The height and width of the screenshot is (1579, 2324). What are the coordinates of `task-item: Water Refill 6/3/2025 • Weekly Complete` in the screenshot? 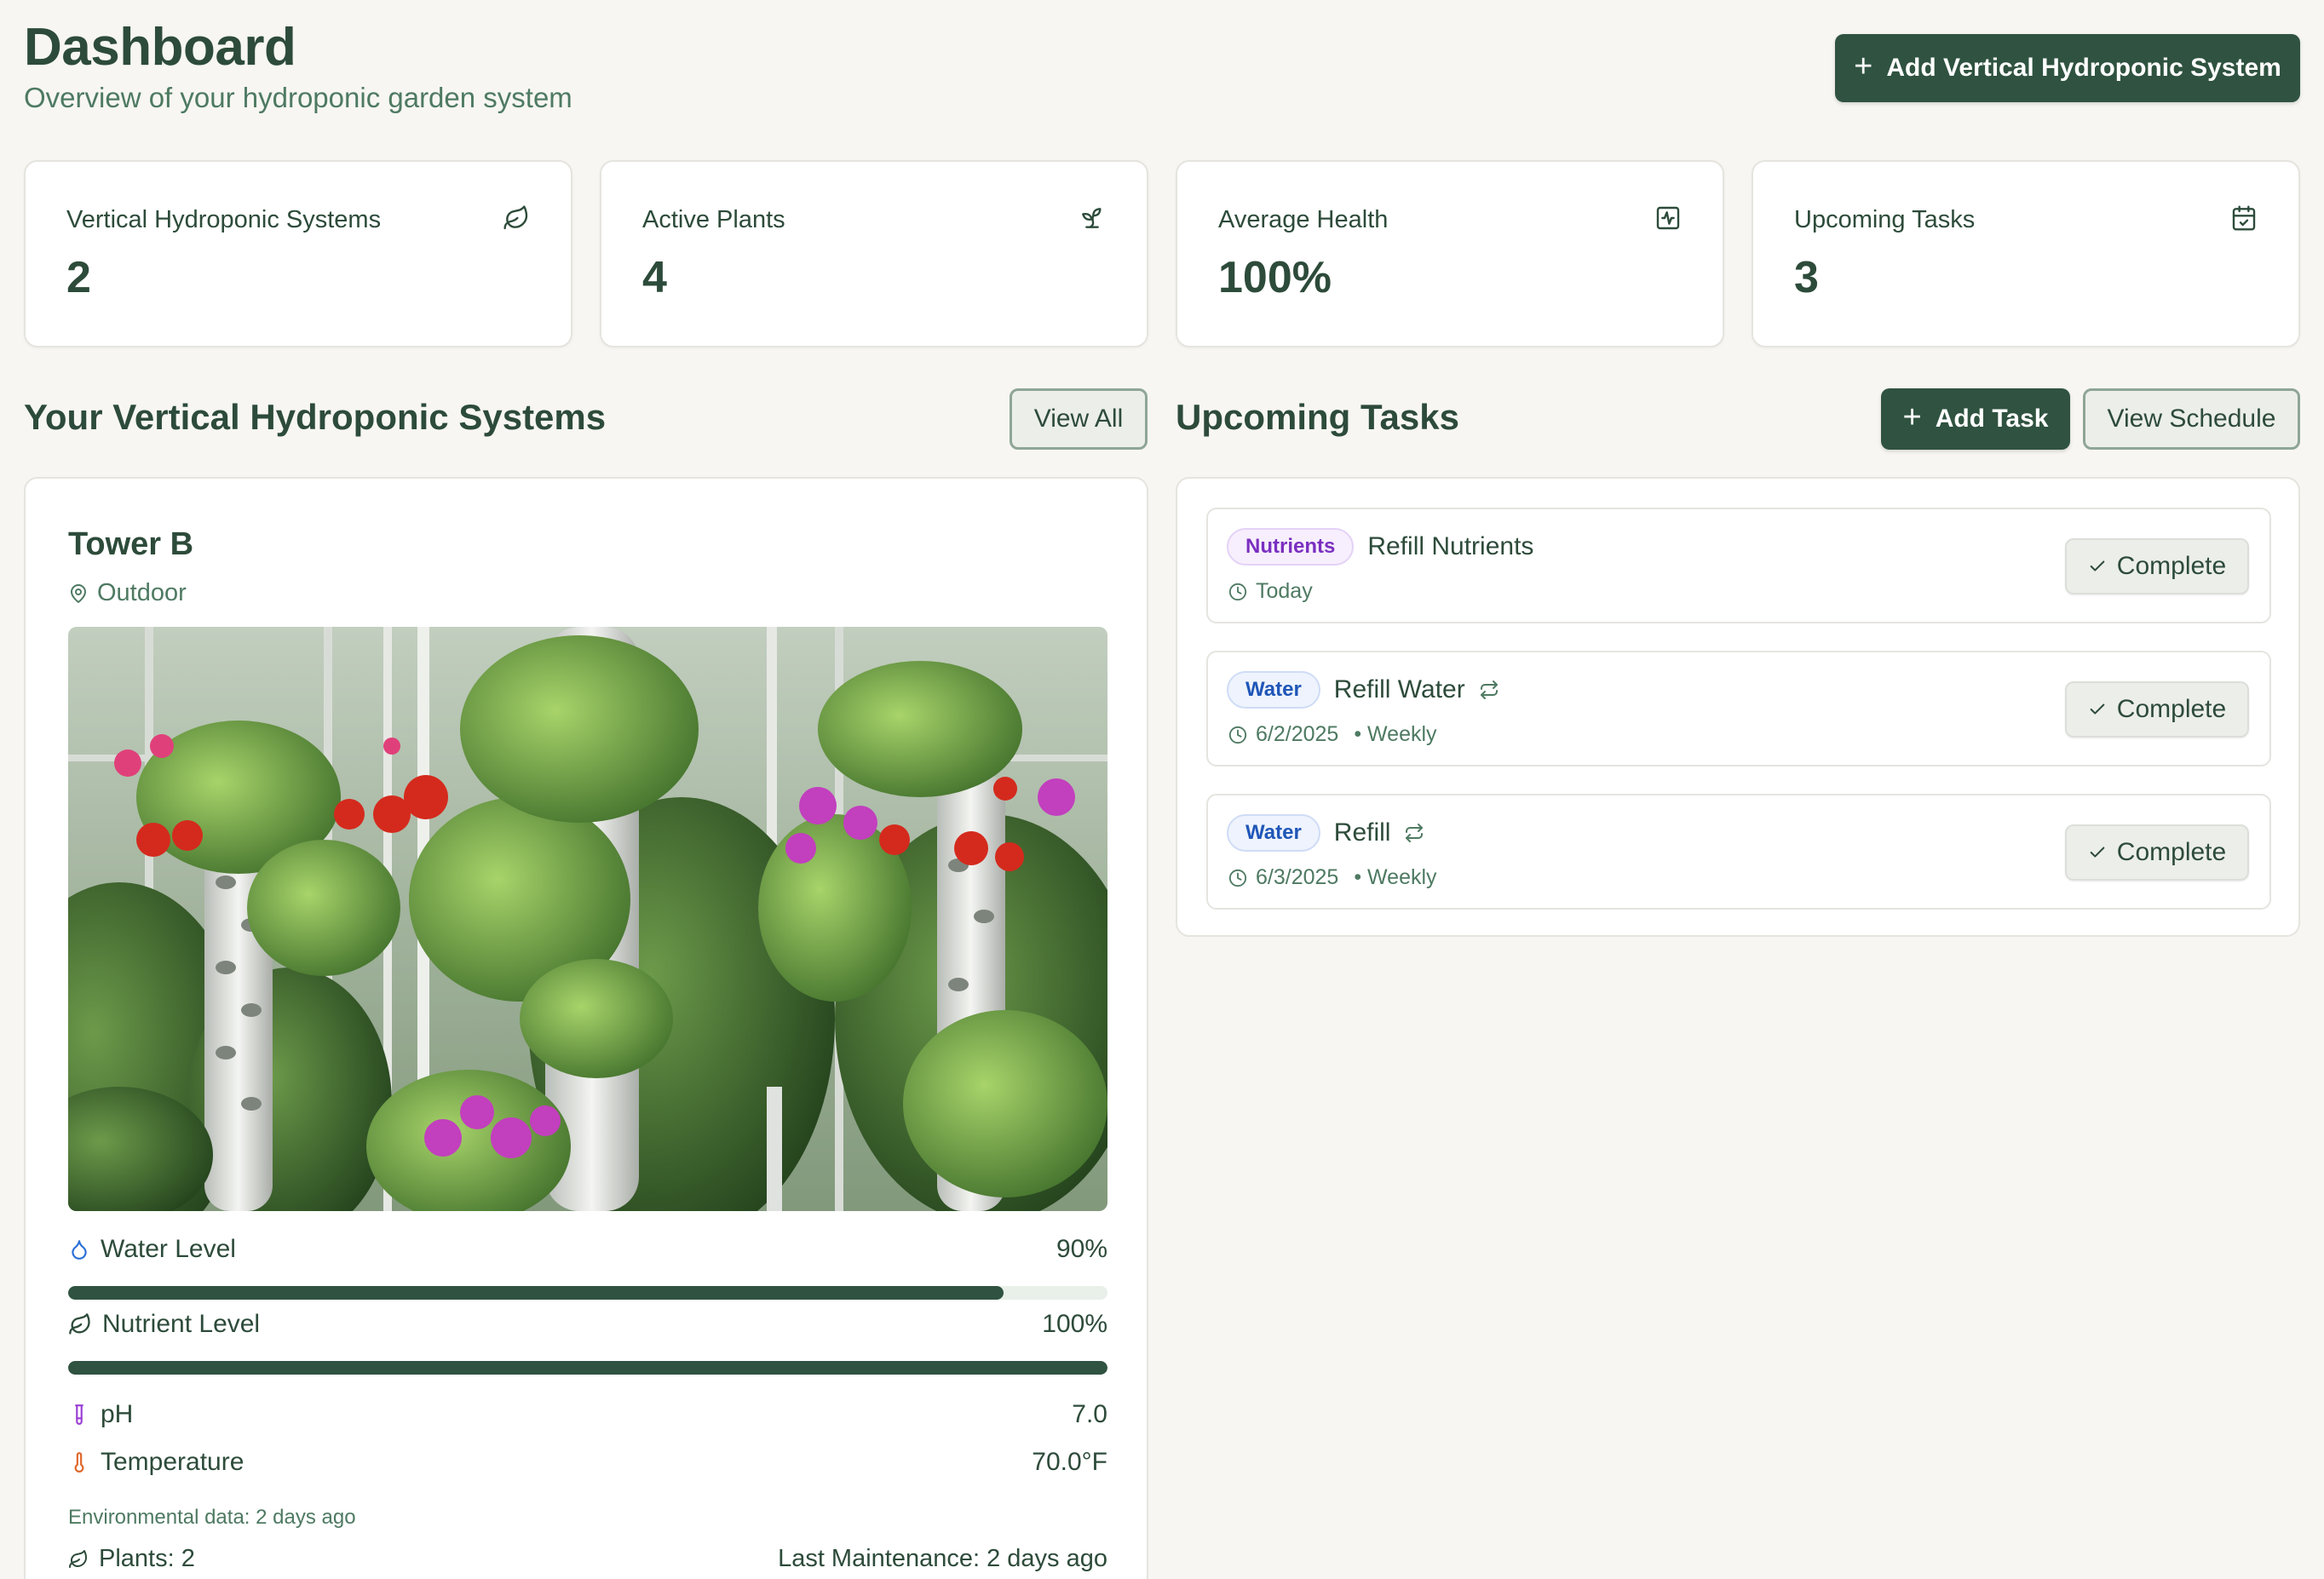 It's located at (1738, 852).